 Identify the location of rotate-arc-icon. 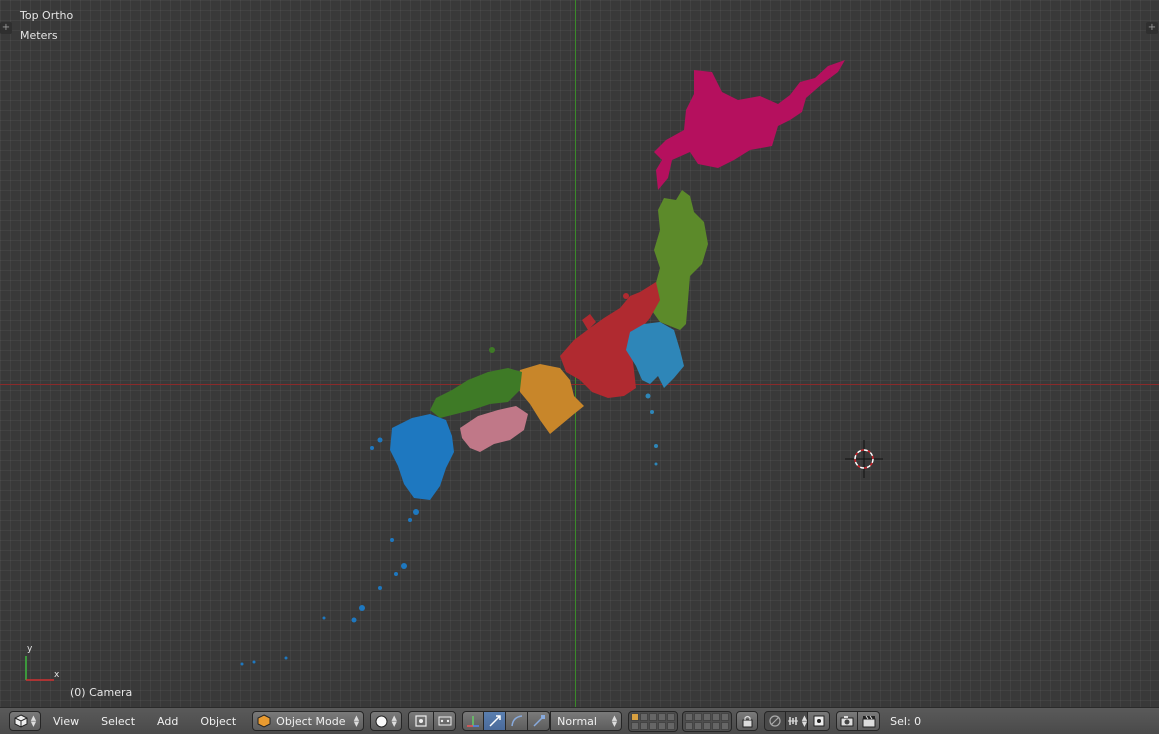
(516, 721).